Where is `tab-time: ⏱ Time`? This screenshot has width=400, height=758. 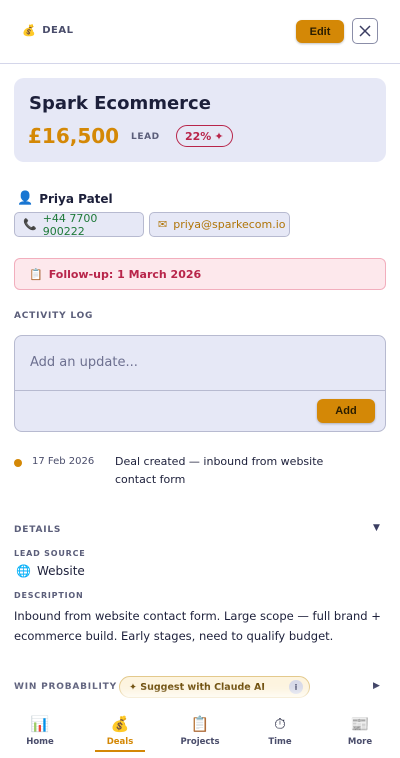 tab-time: ⏱ Time is located at coordinates (280, 731).